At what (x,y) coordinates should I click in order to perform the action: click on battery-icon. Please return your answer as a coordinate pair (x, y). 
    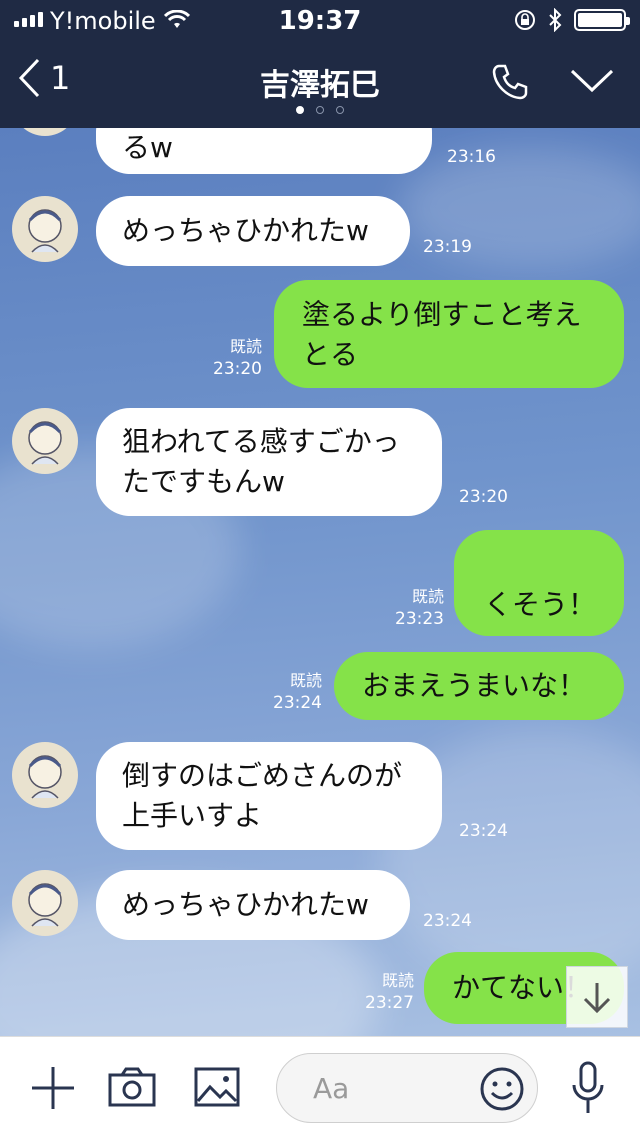
    Looking at the image, I should click on (602, 20).